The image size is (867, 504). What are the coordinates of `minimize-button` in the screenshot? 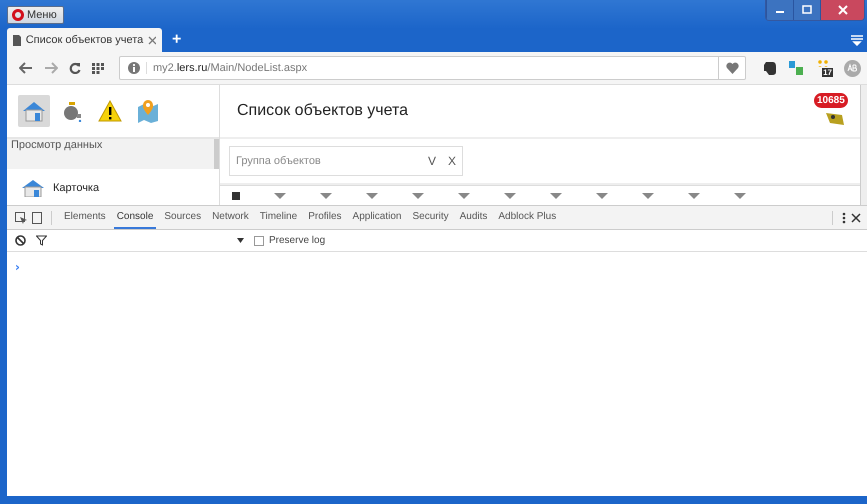 It's located at (779, 10).